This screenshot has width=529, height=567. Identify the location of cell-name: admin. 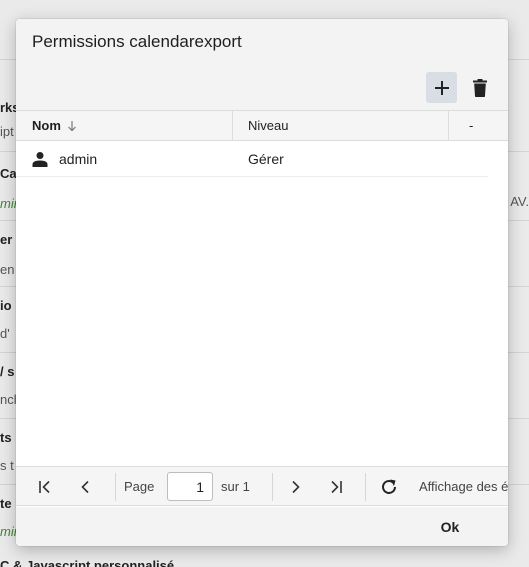
(64, 158).